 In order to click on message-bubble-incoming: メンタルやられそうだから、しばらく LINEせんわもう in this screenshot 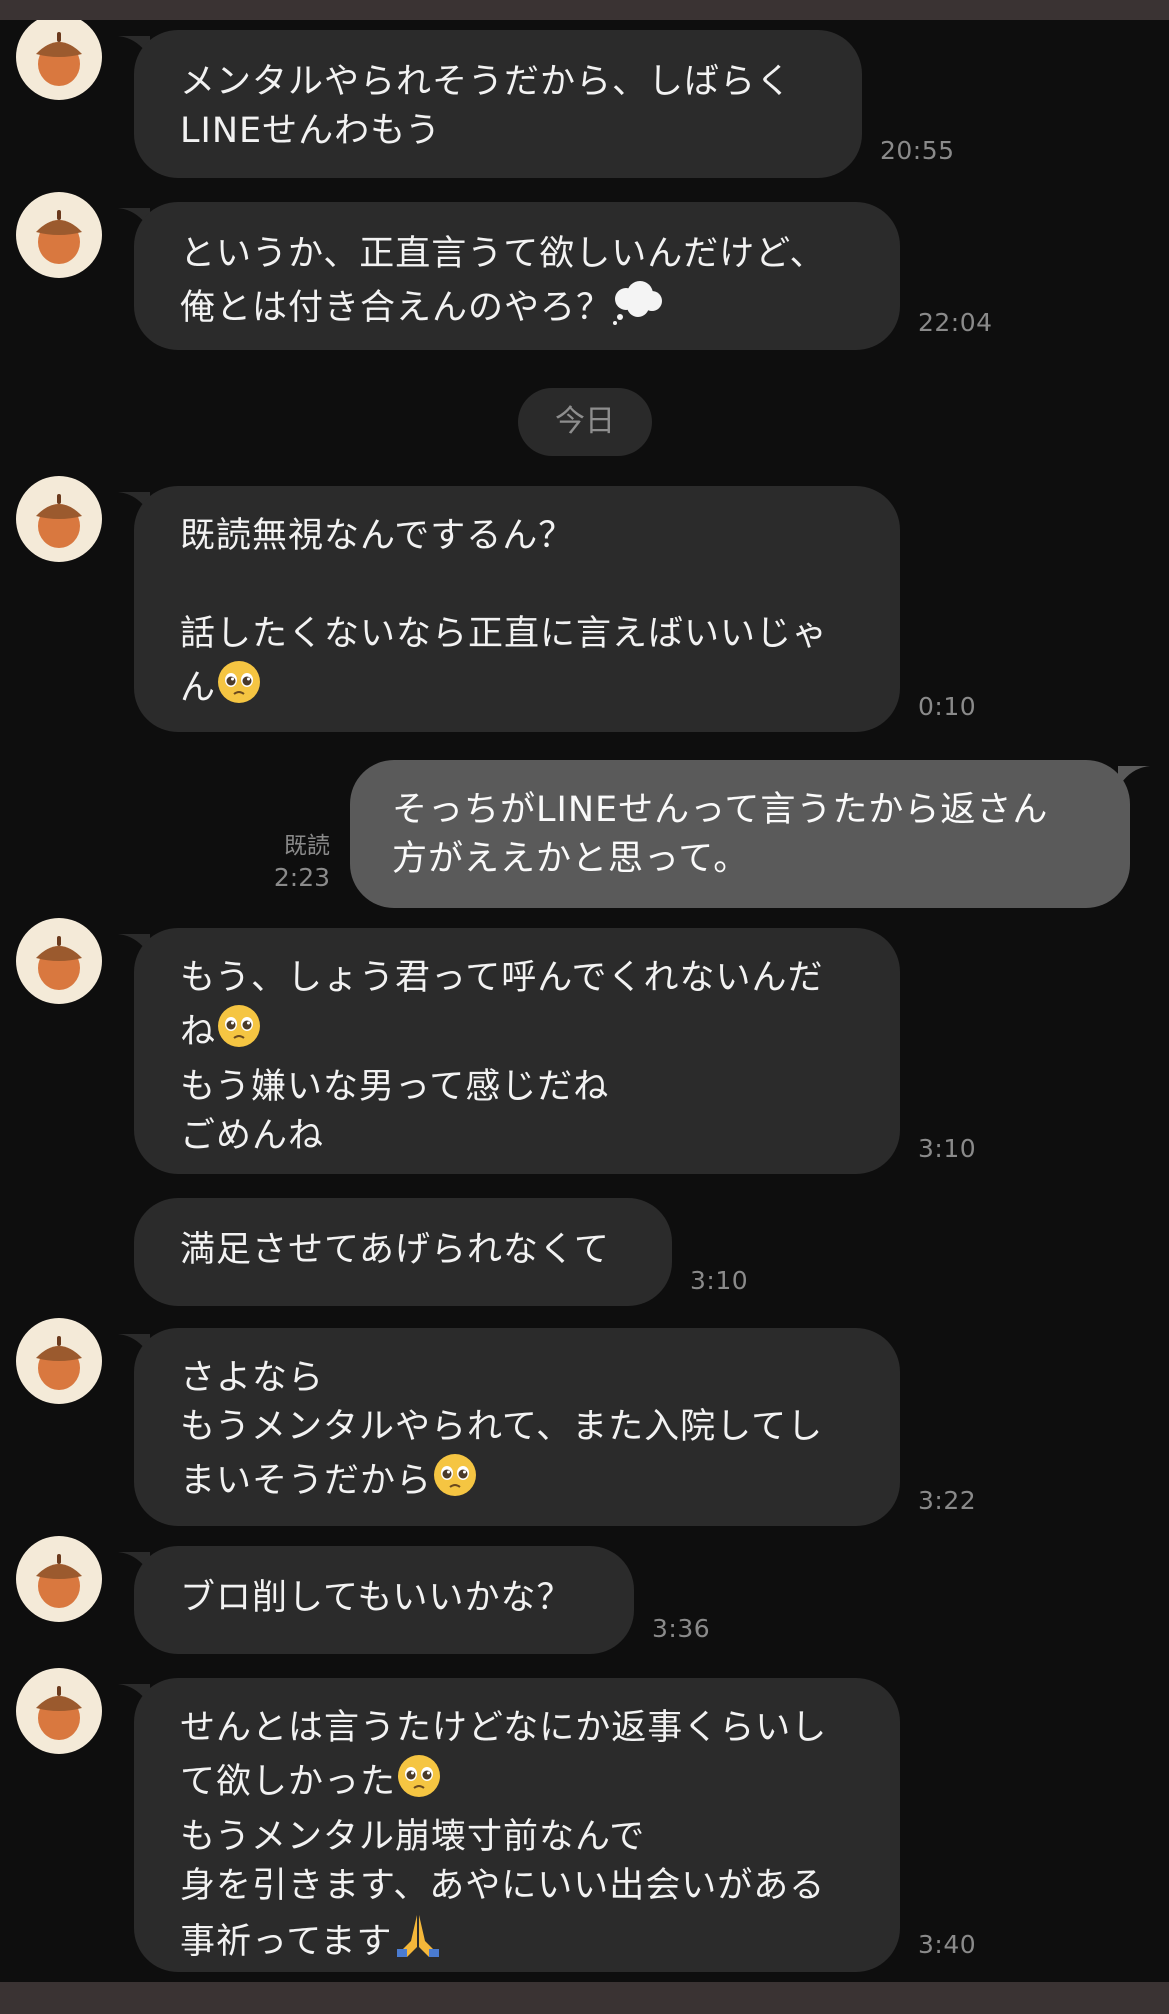, I will do `click(498, 104)`.